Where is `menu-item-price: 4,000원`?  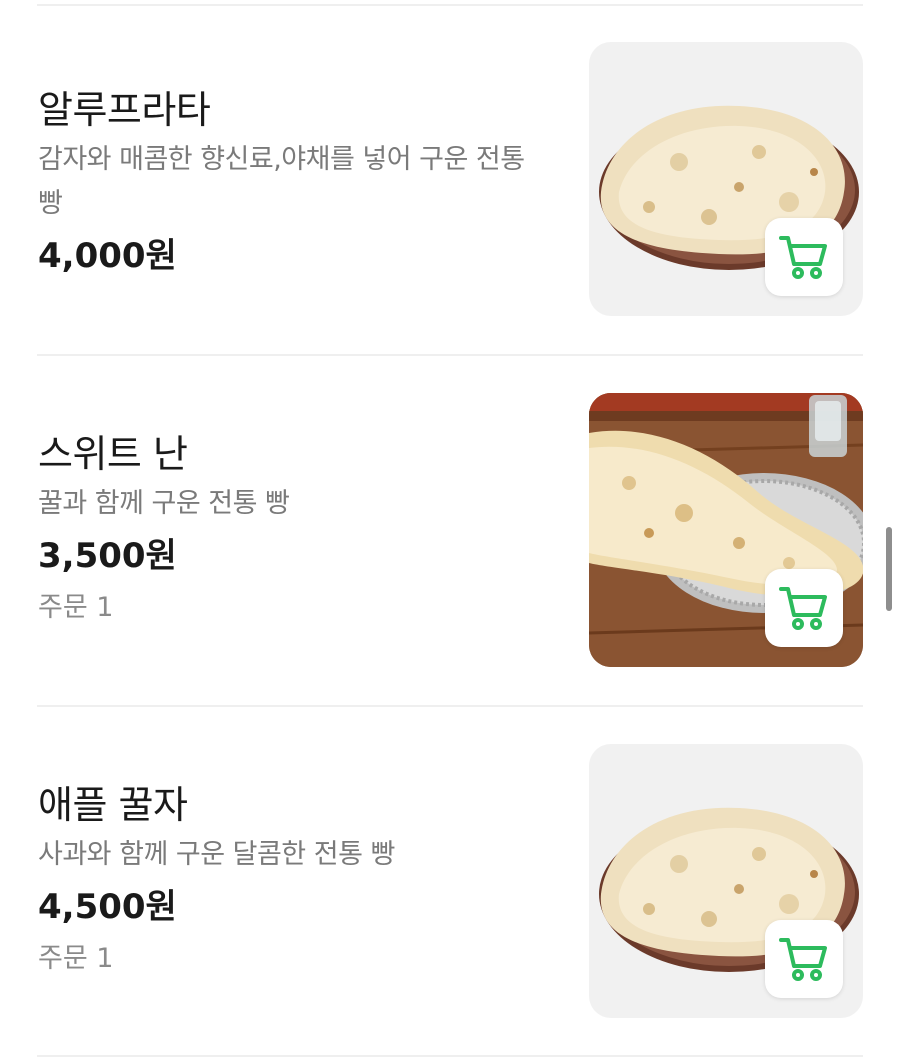
menu-item-price: 4,000원 is located at coordinates (107, 256).